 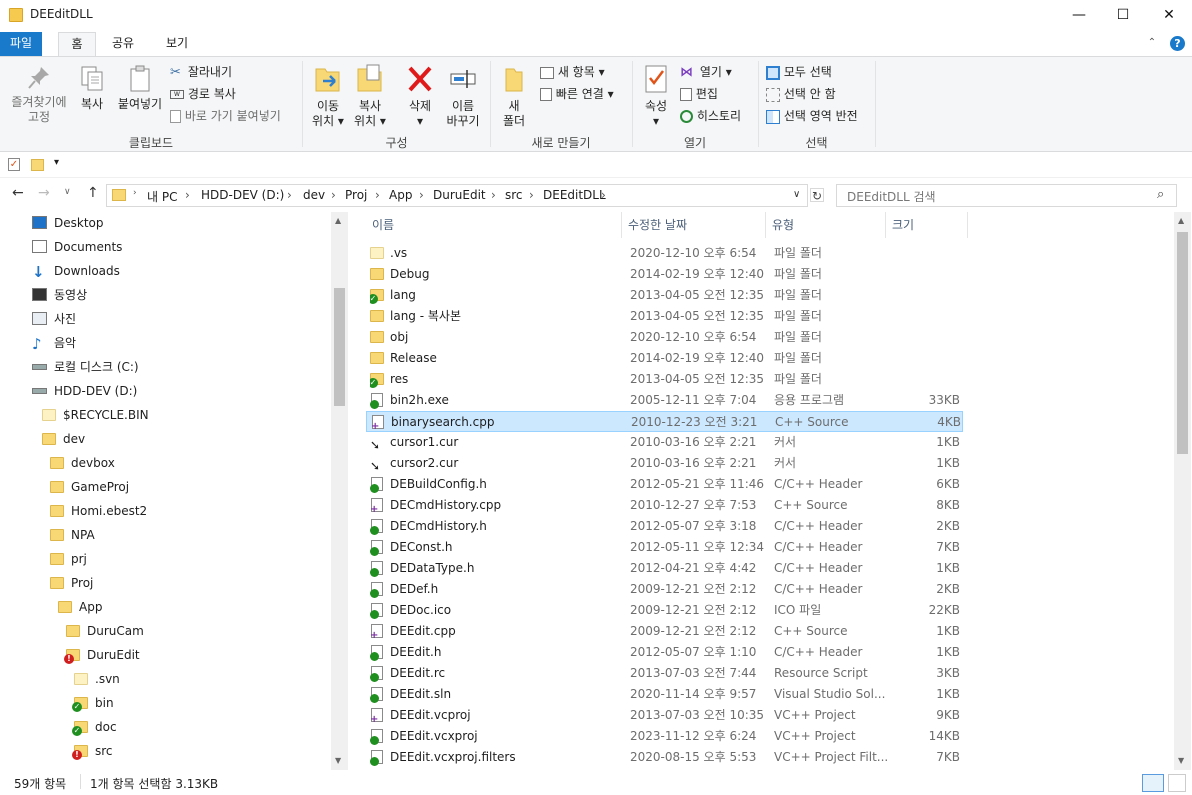 What do you see at coordinates (817, 195) in the screenshot?
I see `refresh-icon: ↻` at bounding box center [817, 195].